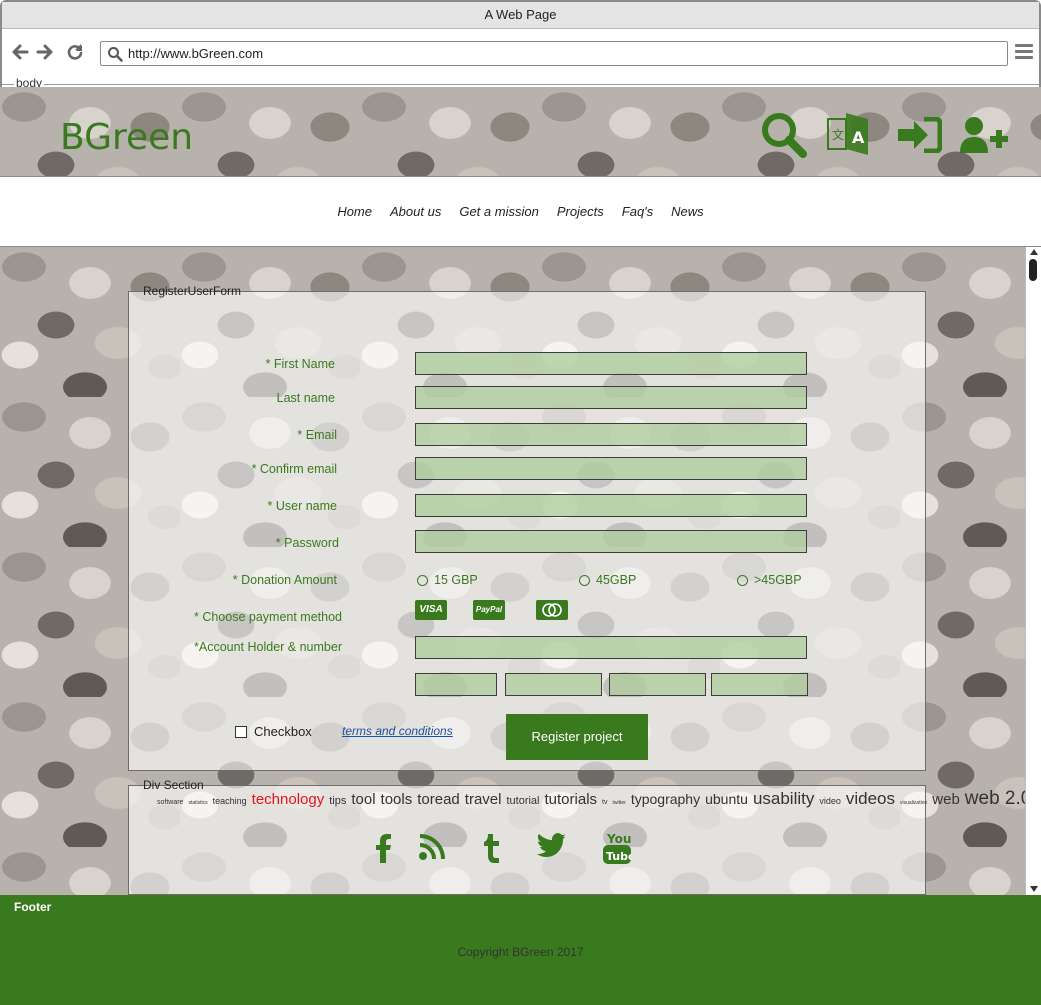 The height and width of the screenshot is (1005, 1041). I want to click on last-name-input, so click(611, 397).